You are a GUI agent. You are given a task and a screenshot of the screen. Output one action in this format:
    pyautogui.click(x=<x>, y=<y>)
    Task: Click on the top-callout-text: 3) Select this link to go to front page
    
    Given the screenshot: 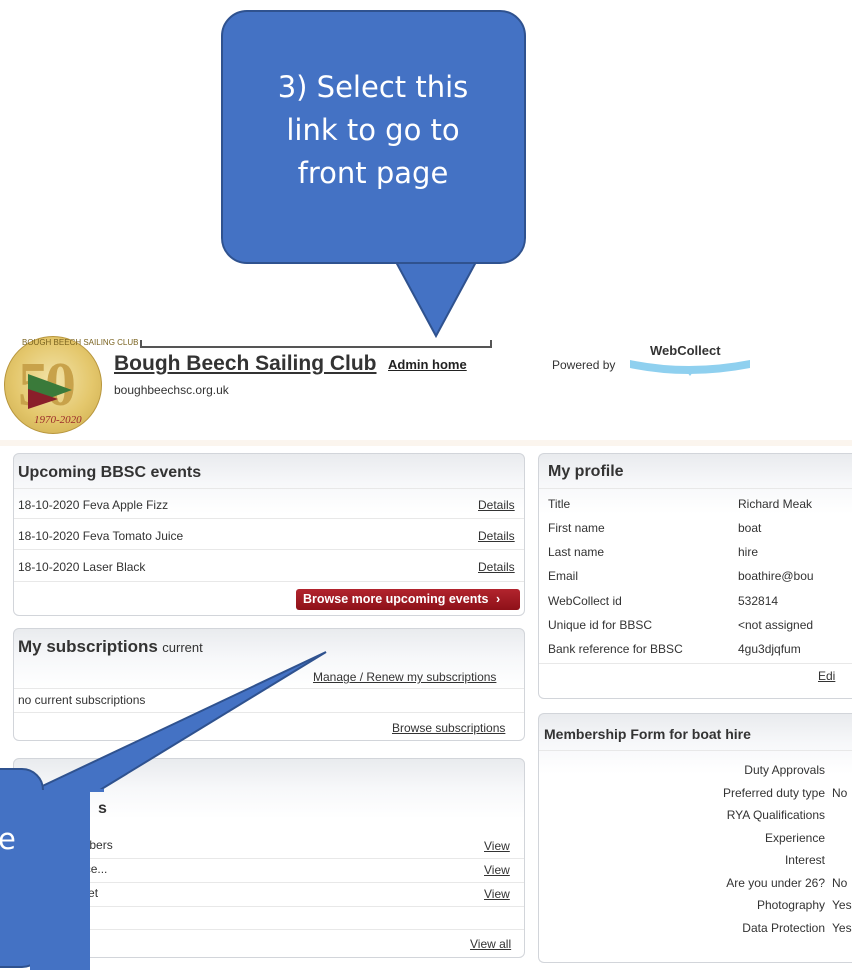 What is the action you would take?
    pyautogui.click(x=373, y=130)
    